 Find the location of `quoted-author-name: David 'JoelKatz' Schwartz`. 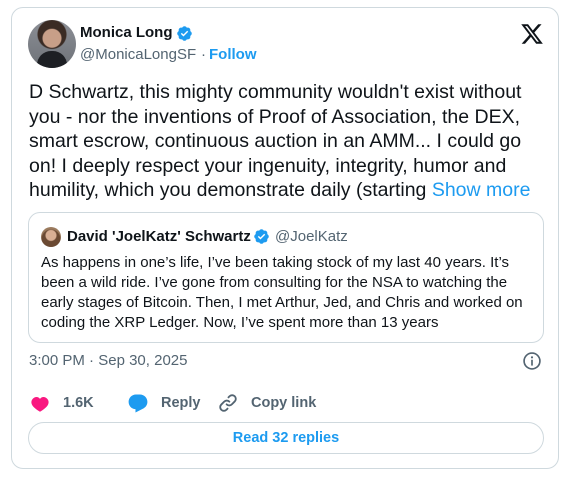

quoted-author-name: David 'JoelKatz' Schwartz is located at coordinates (159, 236).